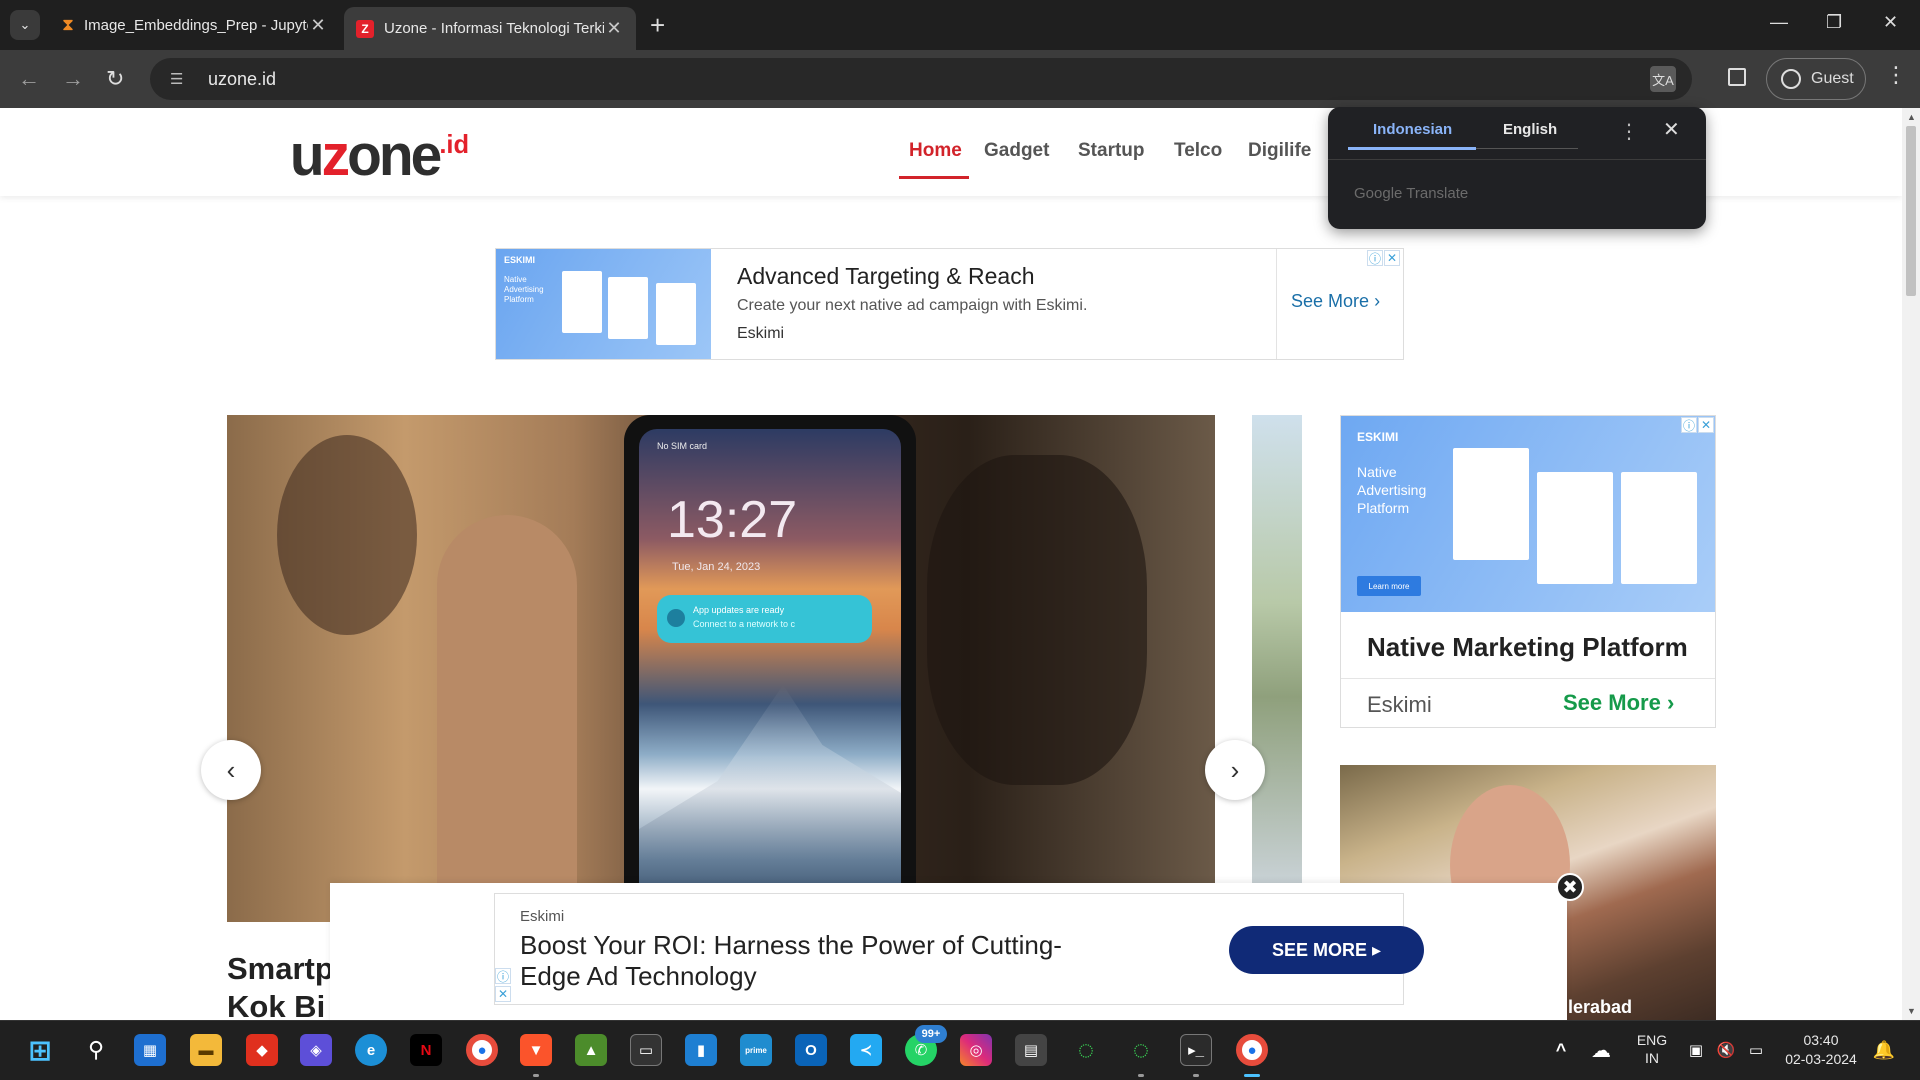 The image size is (1920, 1080). What do you see at coordinates (524, 289) in the screenshot?
I see `ad-thumb-text: Native Advertising Platform` at bounding box center [524, 289].